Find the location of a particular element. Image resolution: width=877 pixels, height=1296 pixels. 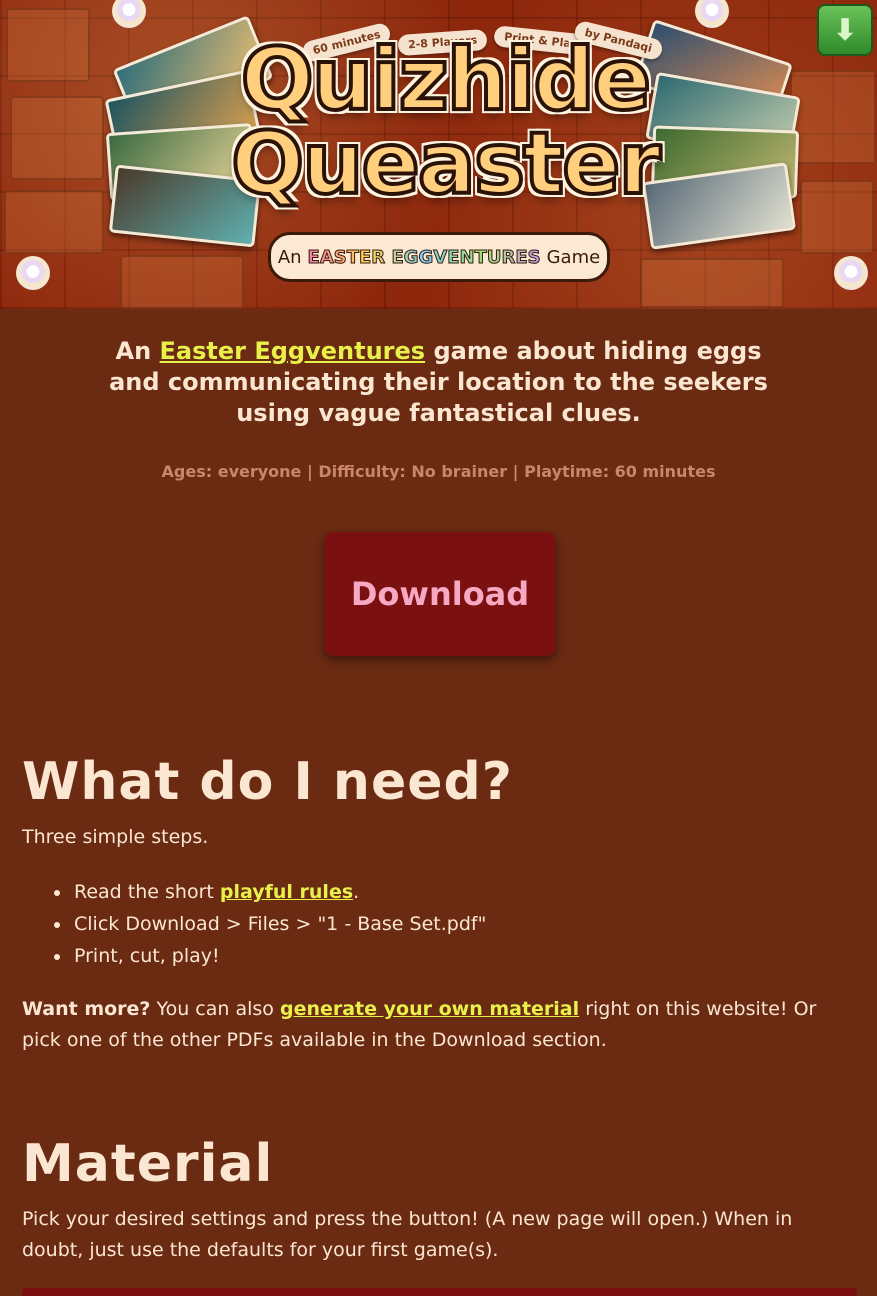

logo-subtitle: An EASTER EGGVENTURES Game is located at coordinates (439, 257).